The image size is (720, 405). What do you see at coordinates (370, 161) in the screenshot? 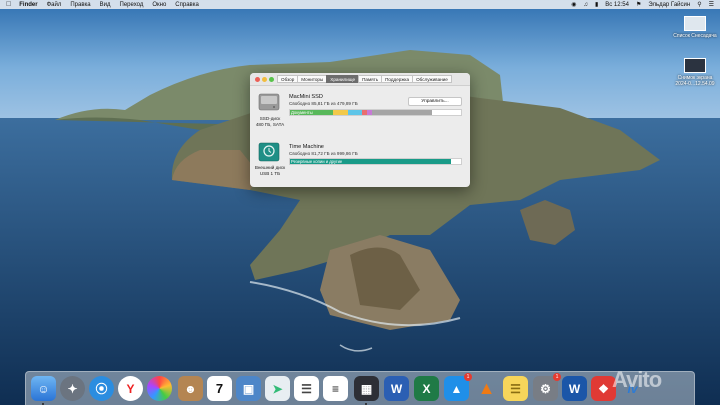
I see `time-machine-usage-segment-0: Резервные копии и другие` at bounding box center [370, 161].